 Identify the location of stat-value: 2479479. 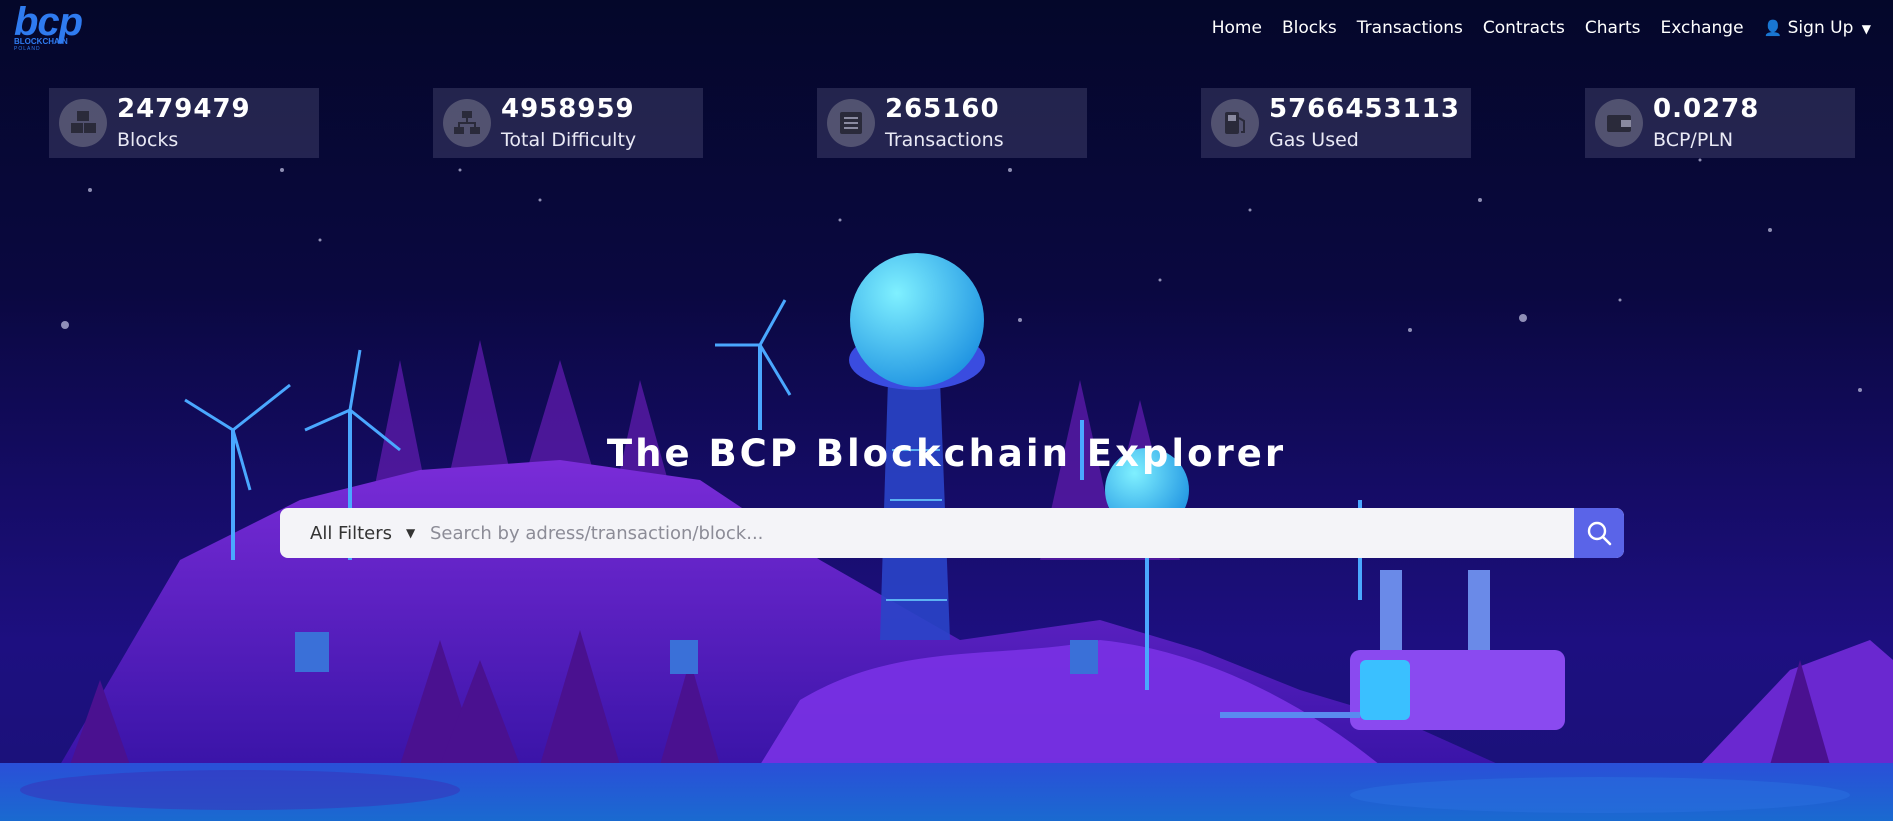
(184, 109).